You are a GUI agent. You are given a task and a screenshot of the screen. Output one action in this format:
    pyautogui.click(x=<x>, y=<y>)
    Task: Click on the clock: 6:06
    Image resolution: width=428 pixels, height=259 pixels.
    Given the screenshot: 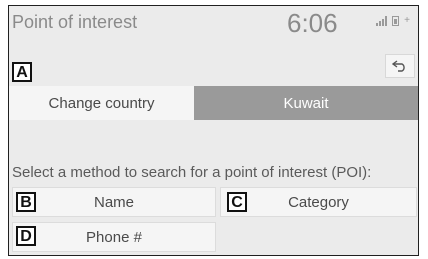 What is the action you would take?
    pyautogui.click(x=312, y=23)
    